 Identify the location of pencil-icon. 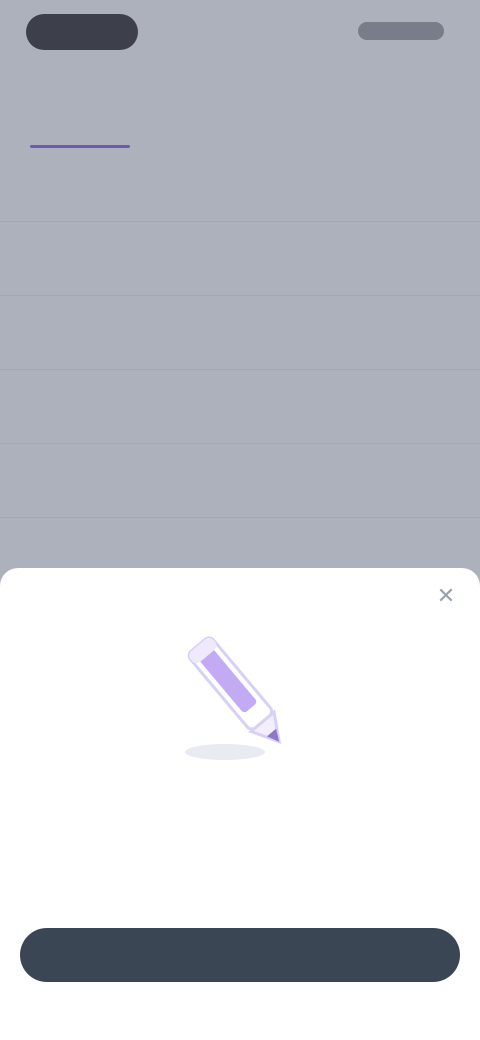
(233, 698).